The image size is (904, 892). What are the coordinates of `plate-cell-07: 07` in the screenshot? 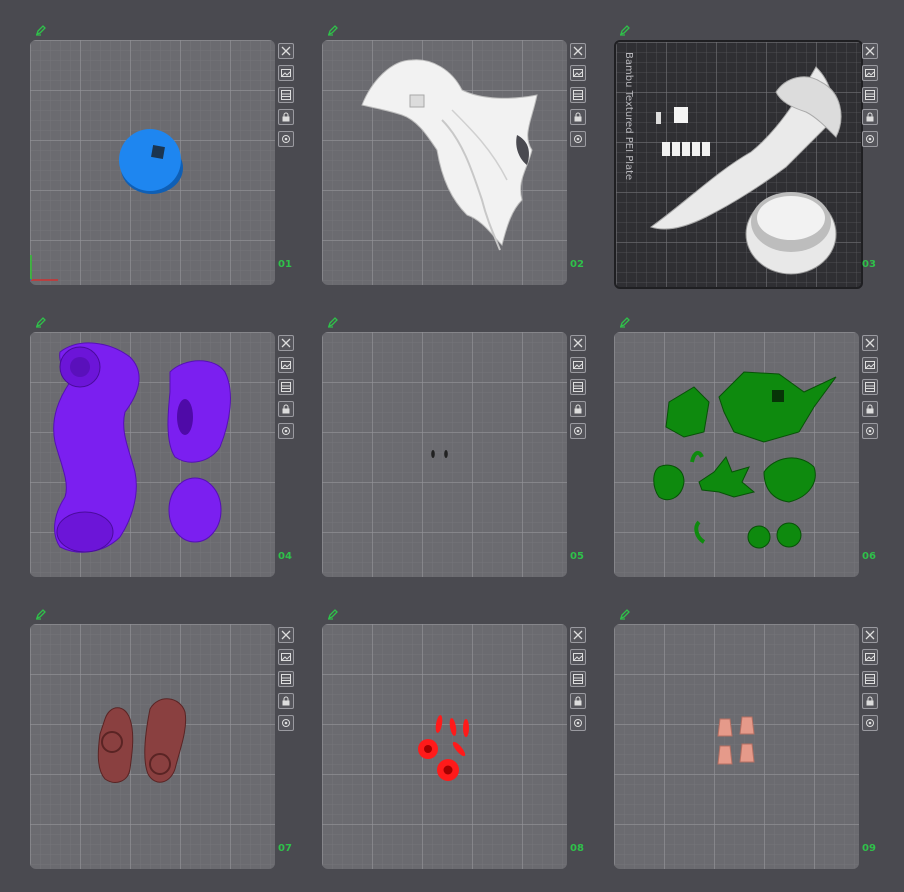 It's located at (165, 750).